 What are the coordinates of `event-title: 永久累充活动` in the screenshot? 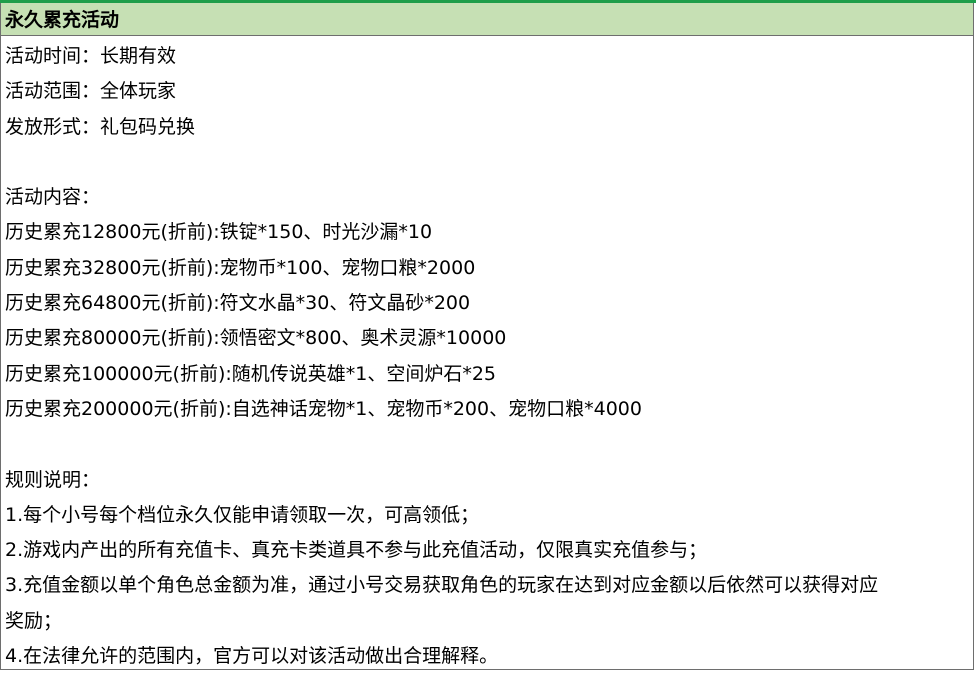 It's located at (62, 20).